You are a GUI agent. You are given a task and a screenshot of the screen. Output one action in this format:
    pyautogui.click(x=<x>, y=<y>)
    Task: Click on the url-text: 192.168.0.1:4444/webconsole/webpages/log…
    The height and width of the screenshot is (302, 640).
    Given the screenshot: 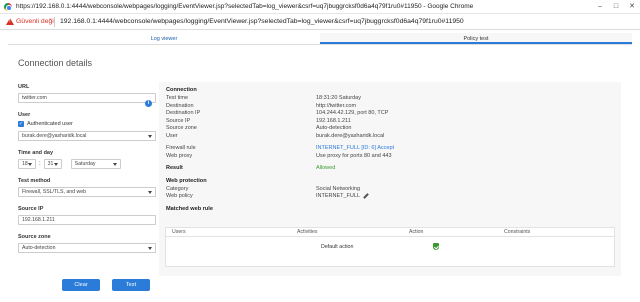 What is the action you would take?
    pyautogui.click(x=262, y=21)
    